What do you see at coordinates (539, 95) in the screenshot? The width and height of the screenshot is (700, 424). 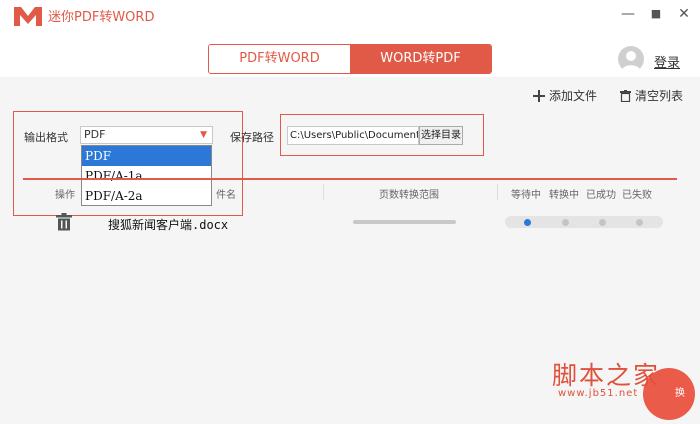 I see `plus-icon` at bounding box center [539, 95].